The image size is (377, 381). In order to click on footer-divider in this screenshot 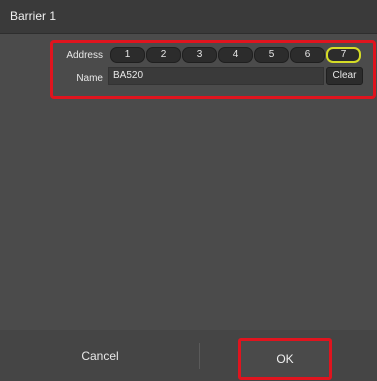, I will do `click(199, 356)`.